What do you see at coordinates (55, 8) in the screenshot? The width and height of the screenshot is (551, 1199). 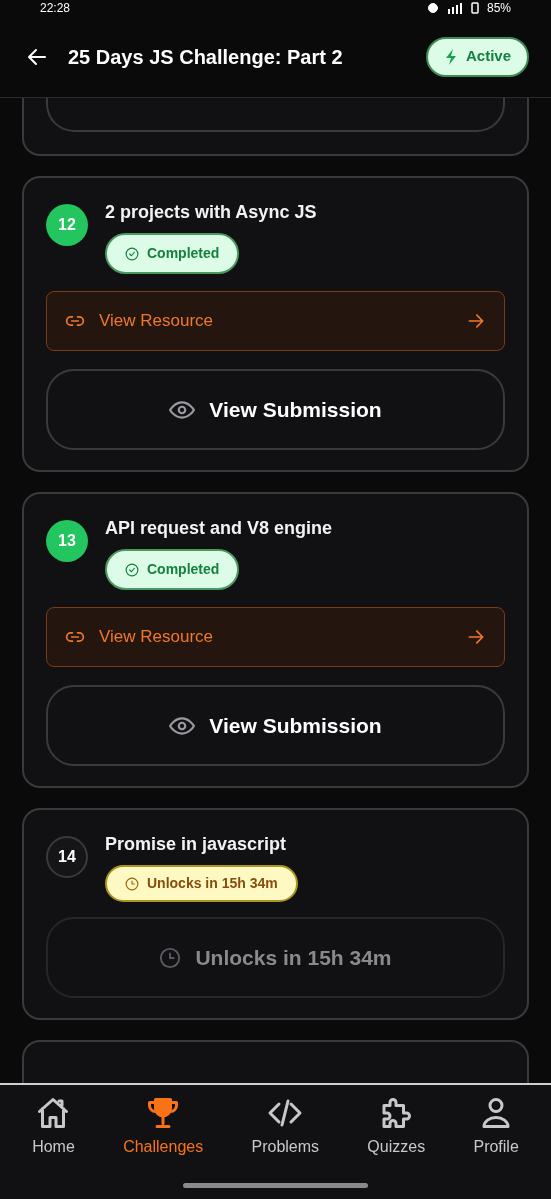 I see `status-time: 22:28` at bounding box center [55, 8].